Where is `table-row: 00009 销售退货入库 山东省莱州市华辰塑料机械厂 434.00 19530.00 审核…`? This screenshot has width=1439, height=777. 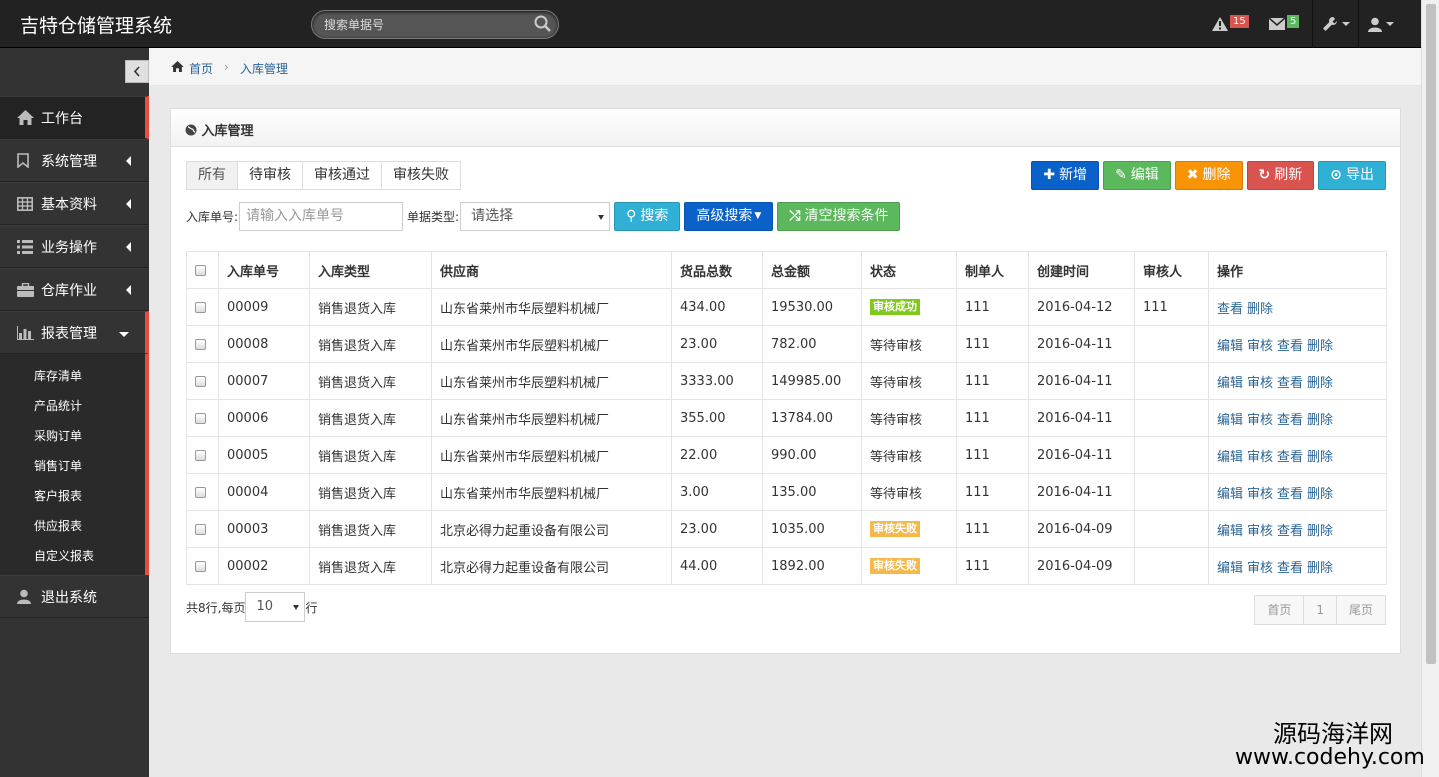
table-row: 00009 销售退货入库 山东省莱州市华辰塑料机械厂 434.00 19530.00 审核… is located at coordinates (786, 307).